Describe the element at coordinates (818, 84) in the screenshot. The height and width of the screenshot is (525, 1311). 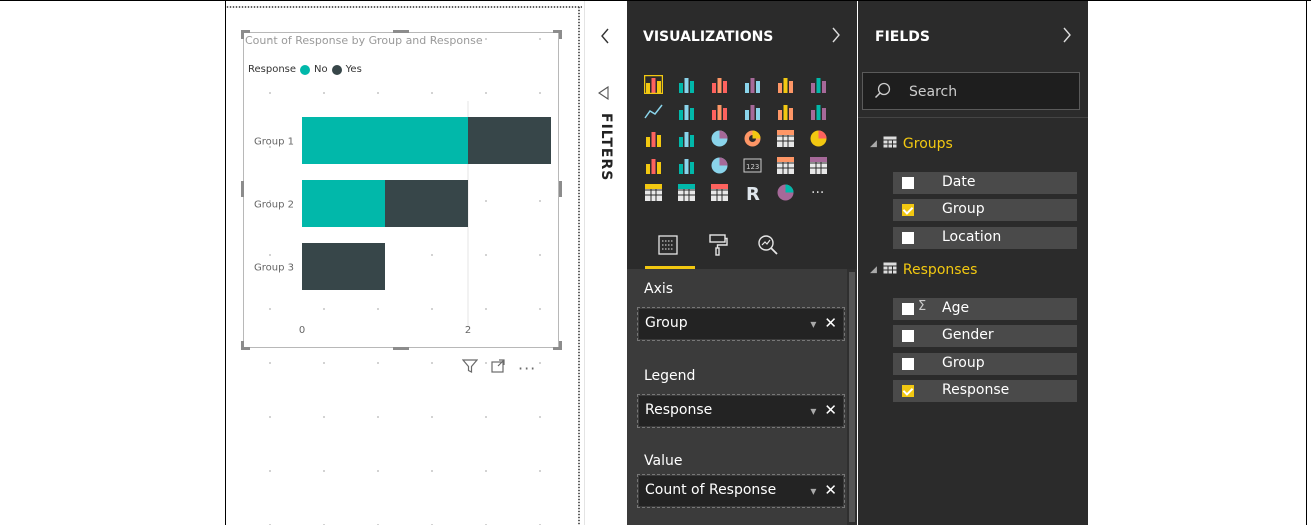
I see `100-column-icon` at that location.